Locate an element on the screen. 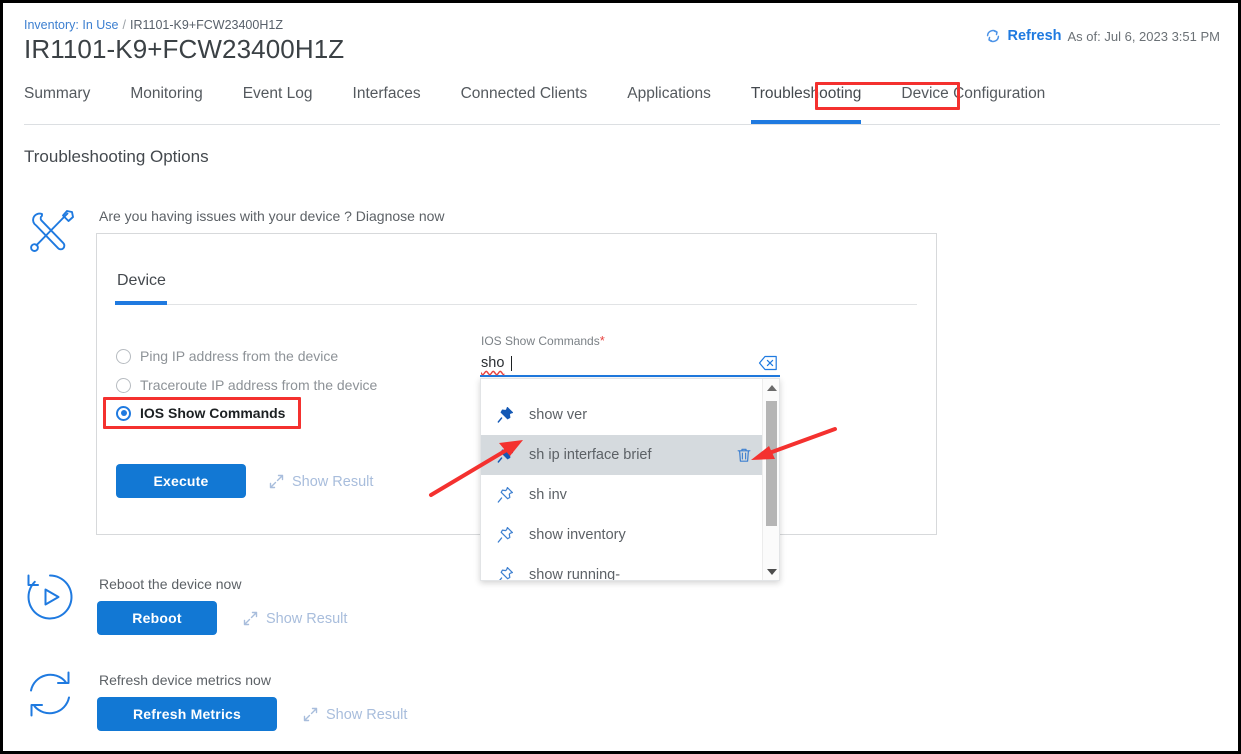  breadcrumb-link-inventory: Inventory: In Use is located at coordinates (71, 25).